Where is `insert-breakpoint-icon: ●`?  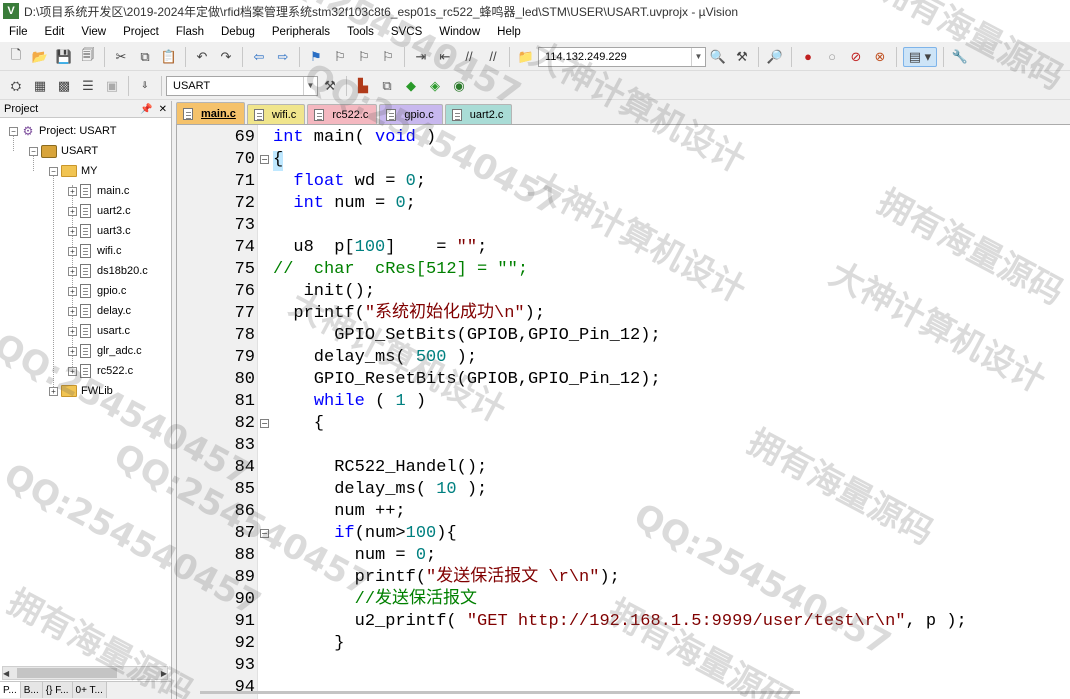
insert-breakpoint-icon: ● is located at coordinates (808, 57).